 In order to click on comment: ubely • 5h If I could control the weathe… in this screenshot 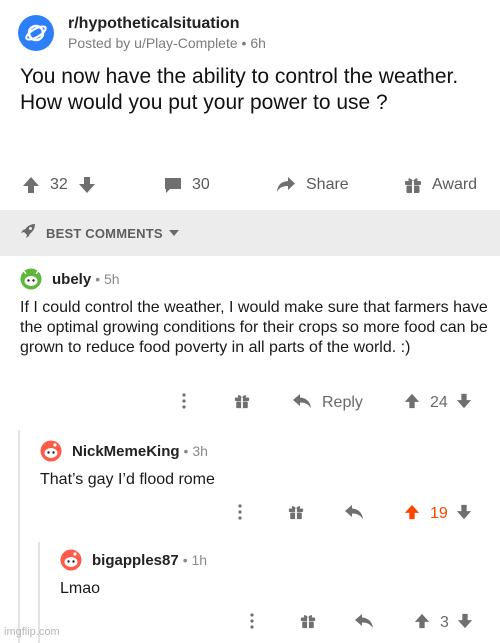, I will do `click(255, 312)`.